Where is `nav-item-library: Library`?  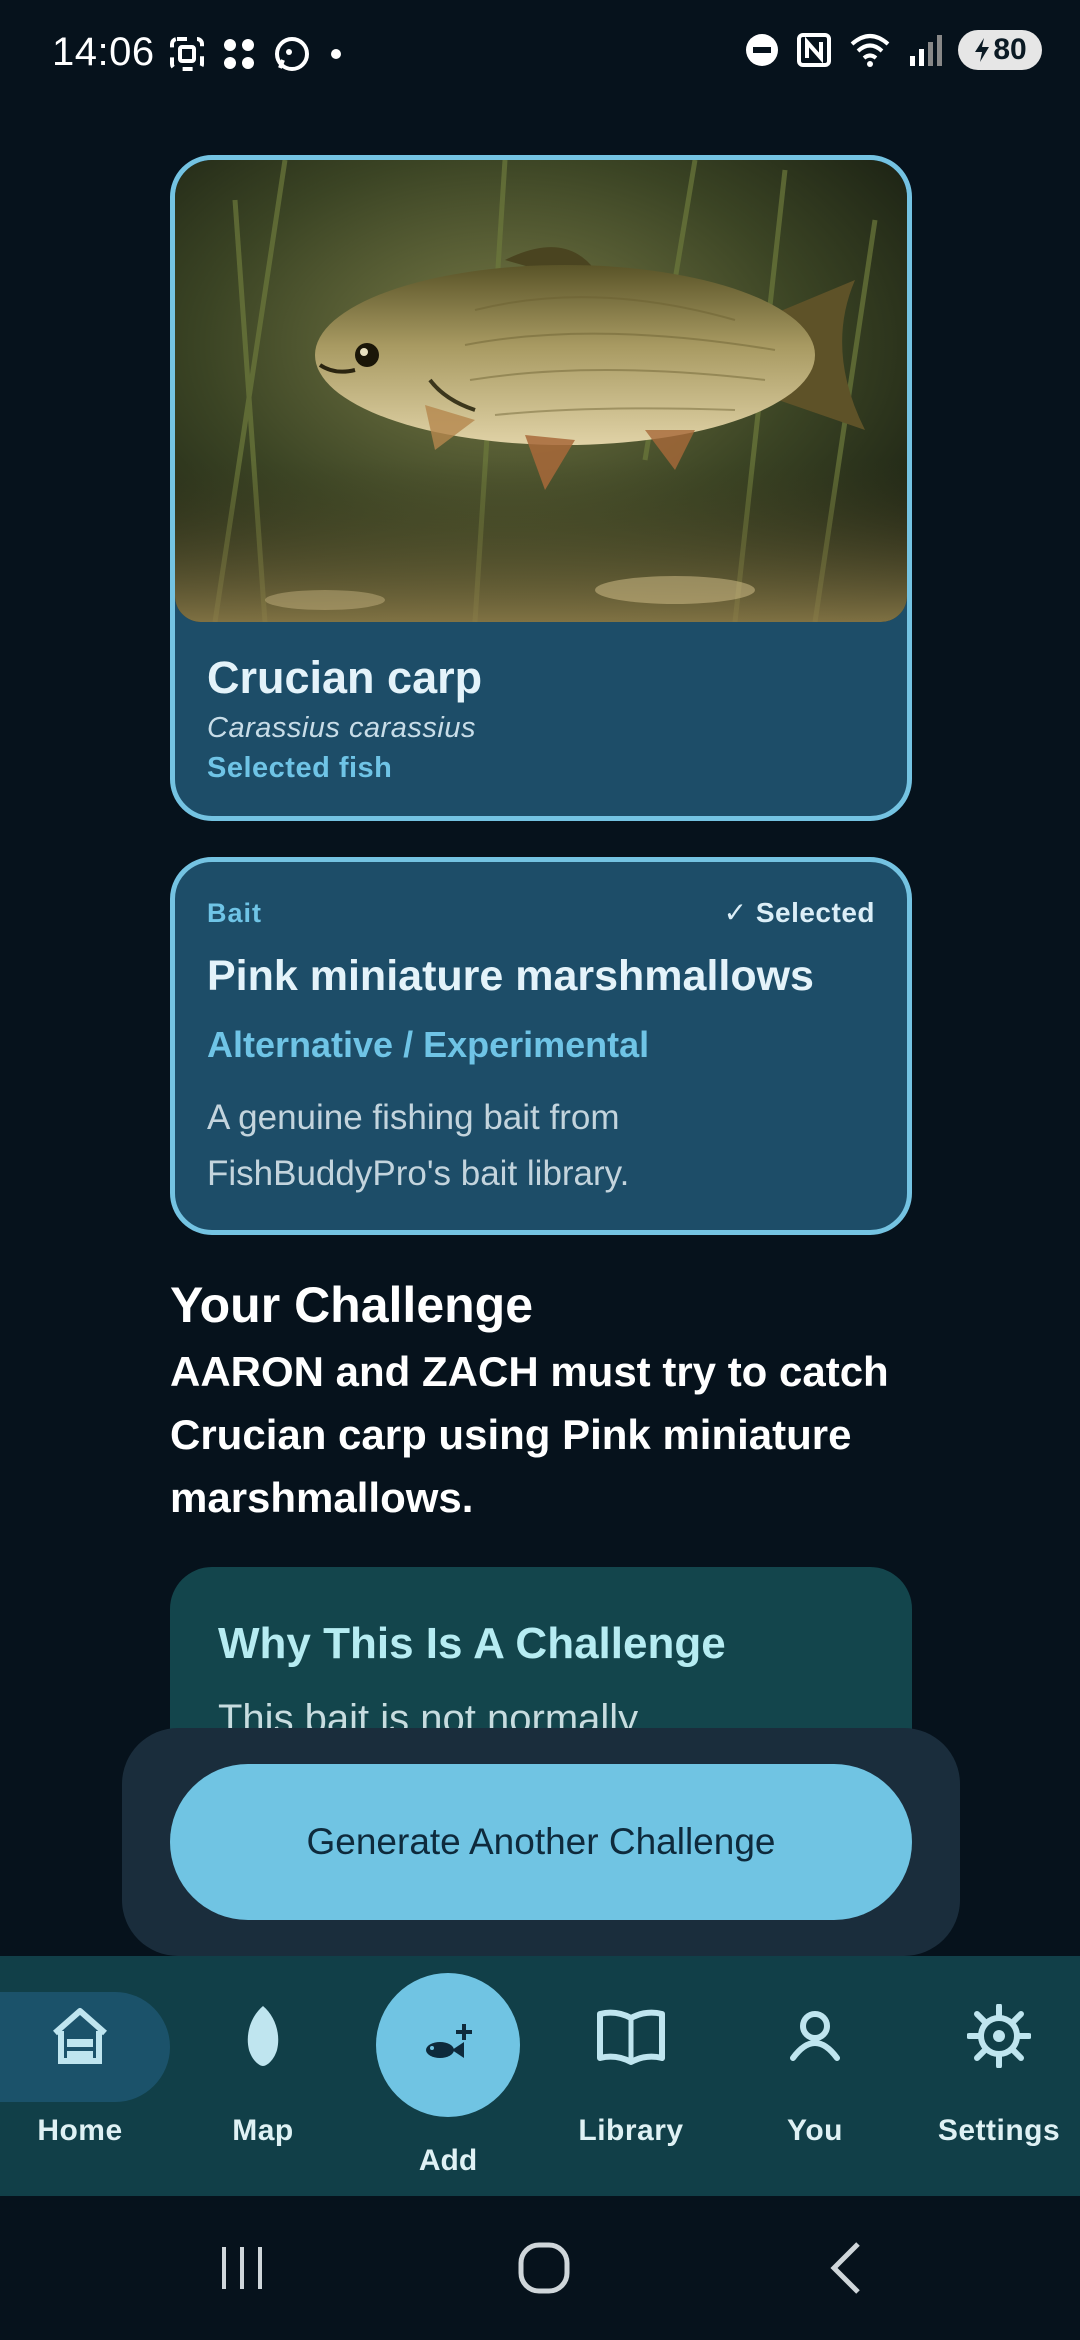
nav-item-library: Library is located at coordinates (631, 2076).